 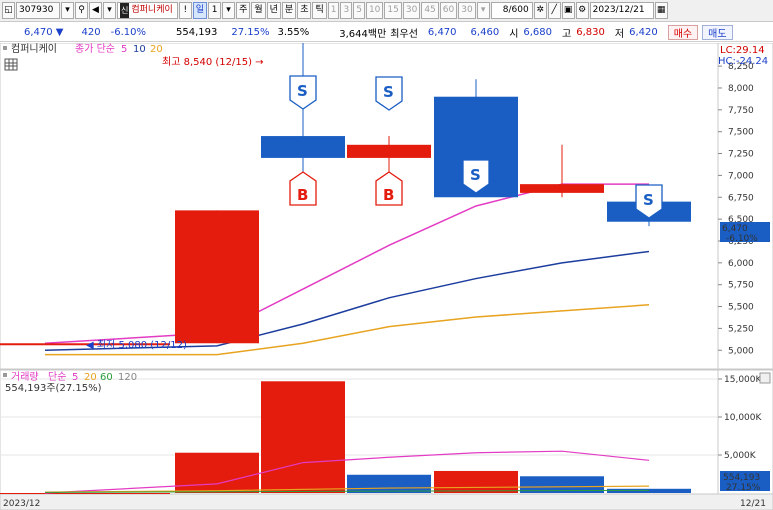 What do you see at coordinates (540, 10) in the screenshot?
I see `indicator-icon: ✲` at bounding box center [540, 10].